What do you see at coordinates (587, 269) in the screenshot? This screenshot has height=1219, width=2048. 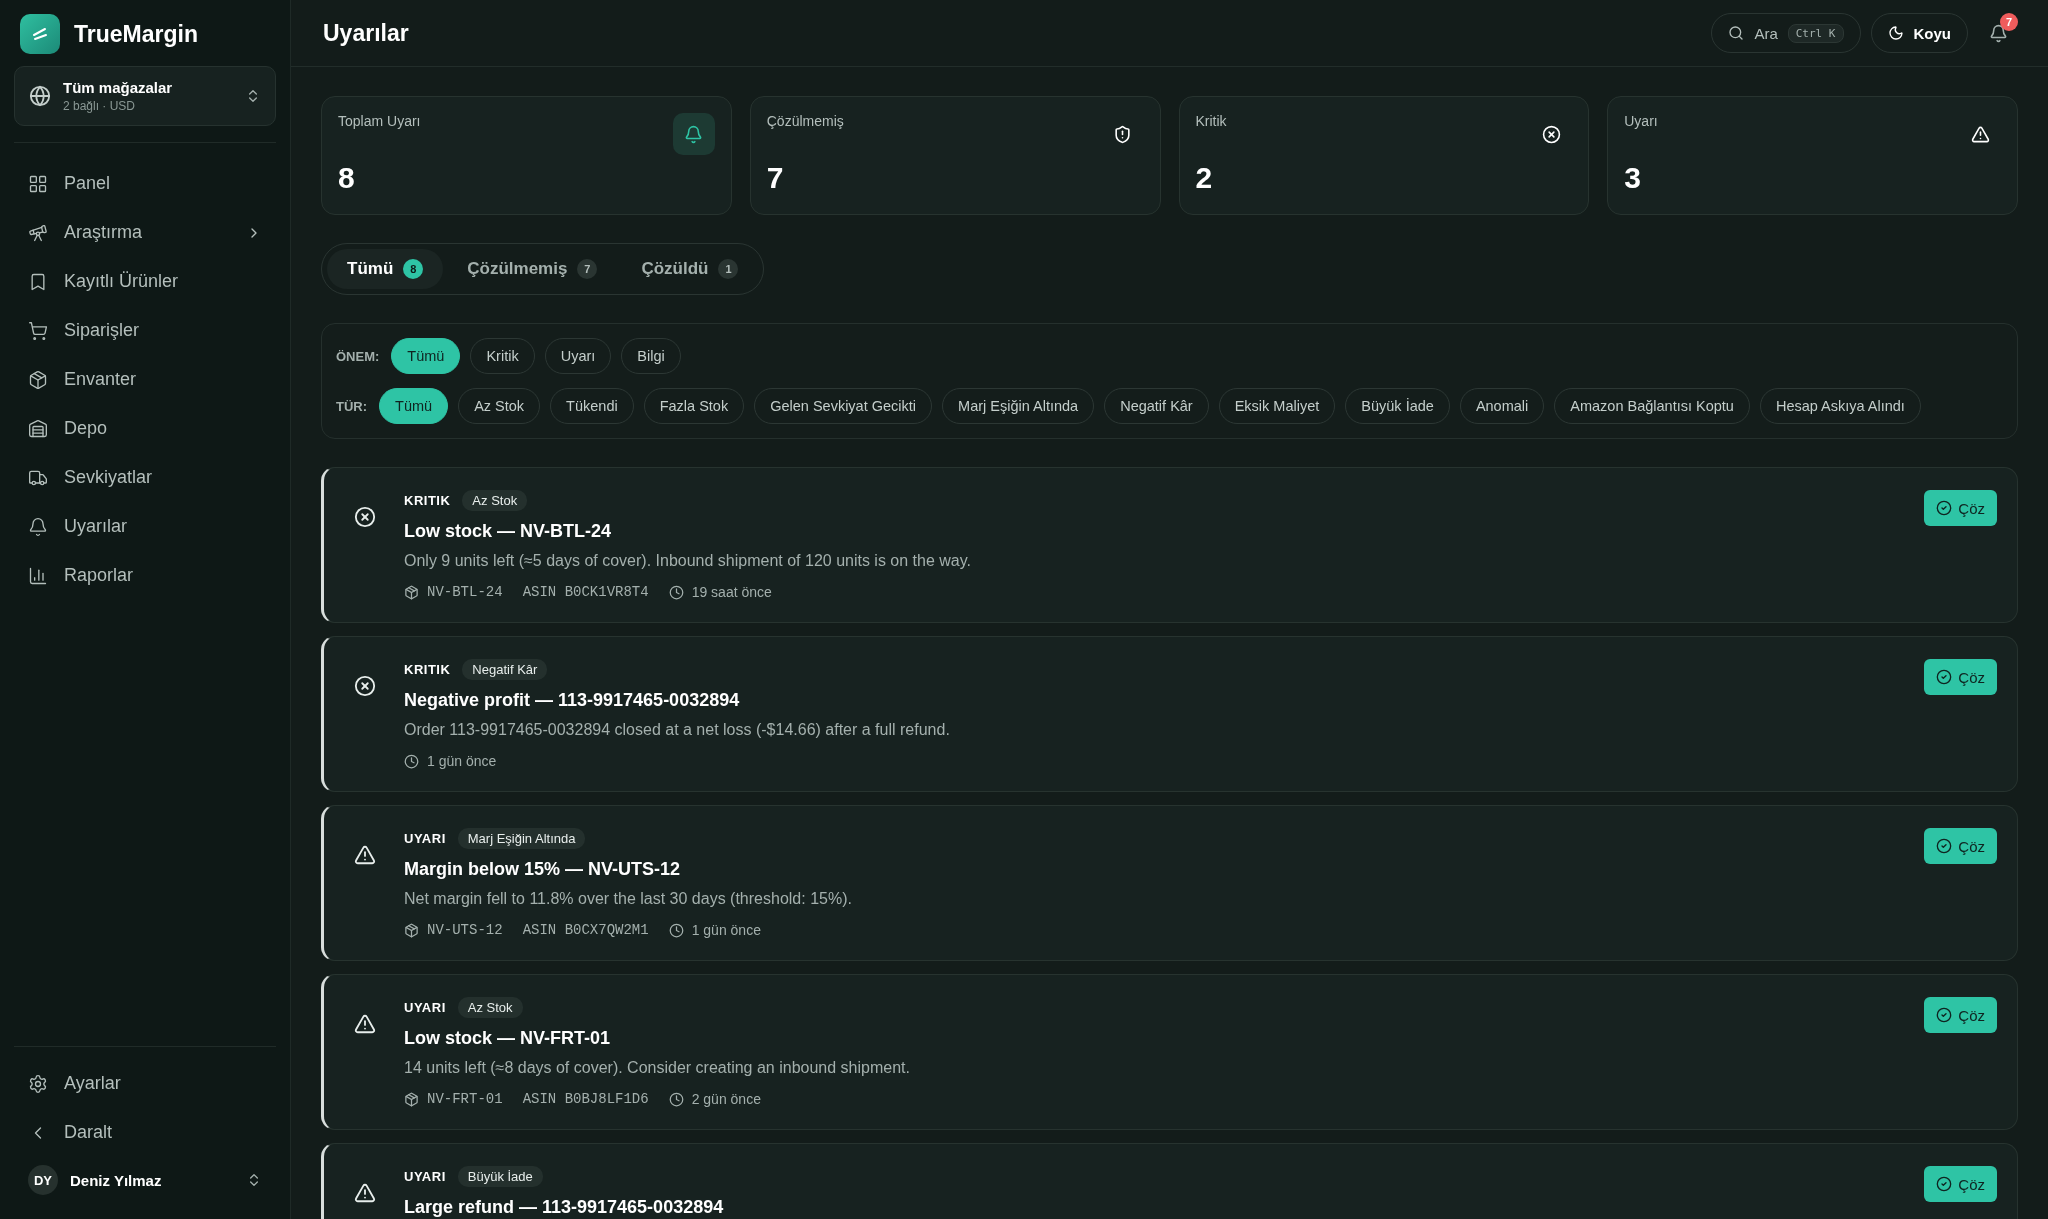 I see `tab-count: 7` at bounding box center [587, 269].